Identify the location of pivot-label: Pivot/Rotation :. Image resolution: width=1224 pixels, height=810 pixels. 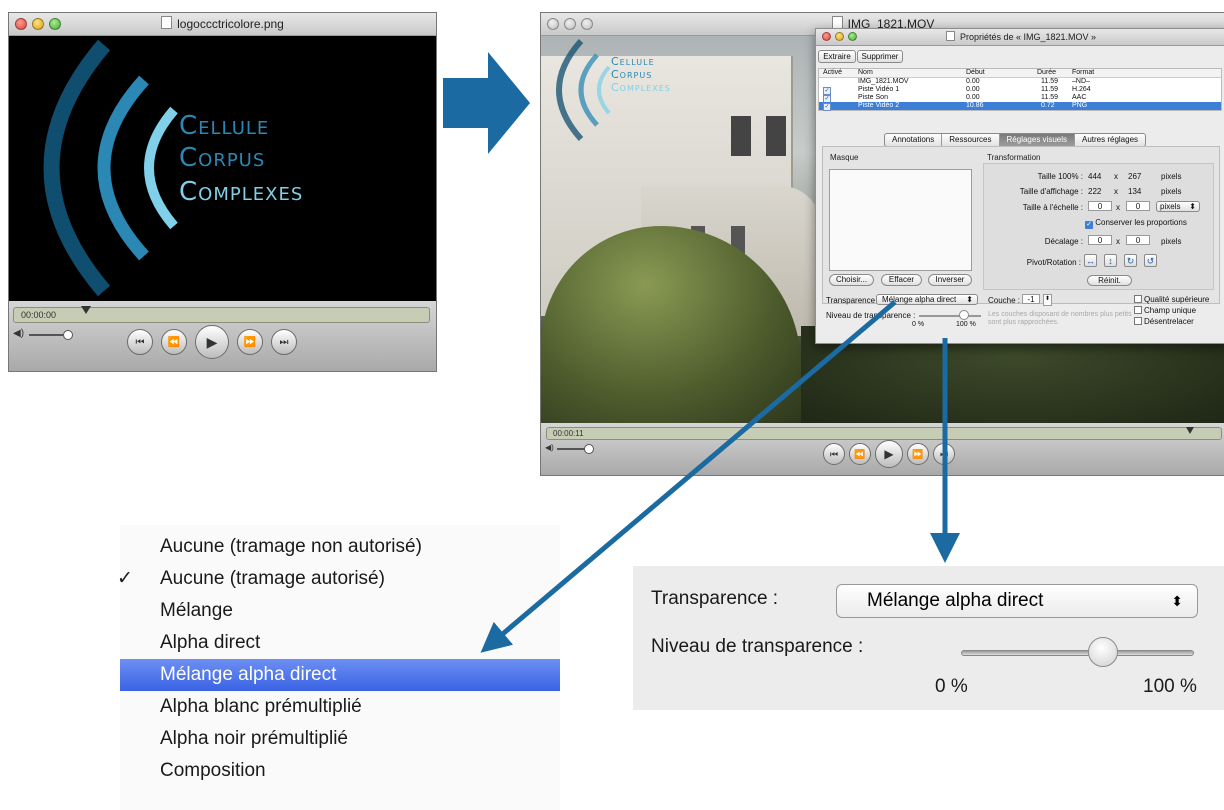
(1053, 262).